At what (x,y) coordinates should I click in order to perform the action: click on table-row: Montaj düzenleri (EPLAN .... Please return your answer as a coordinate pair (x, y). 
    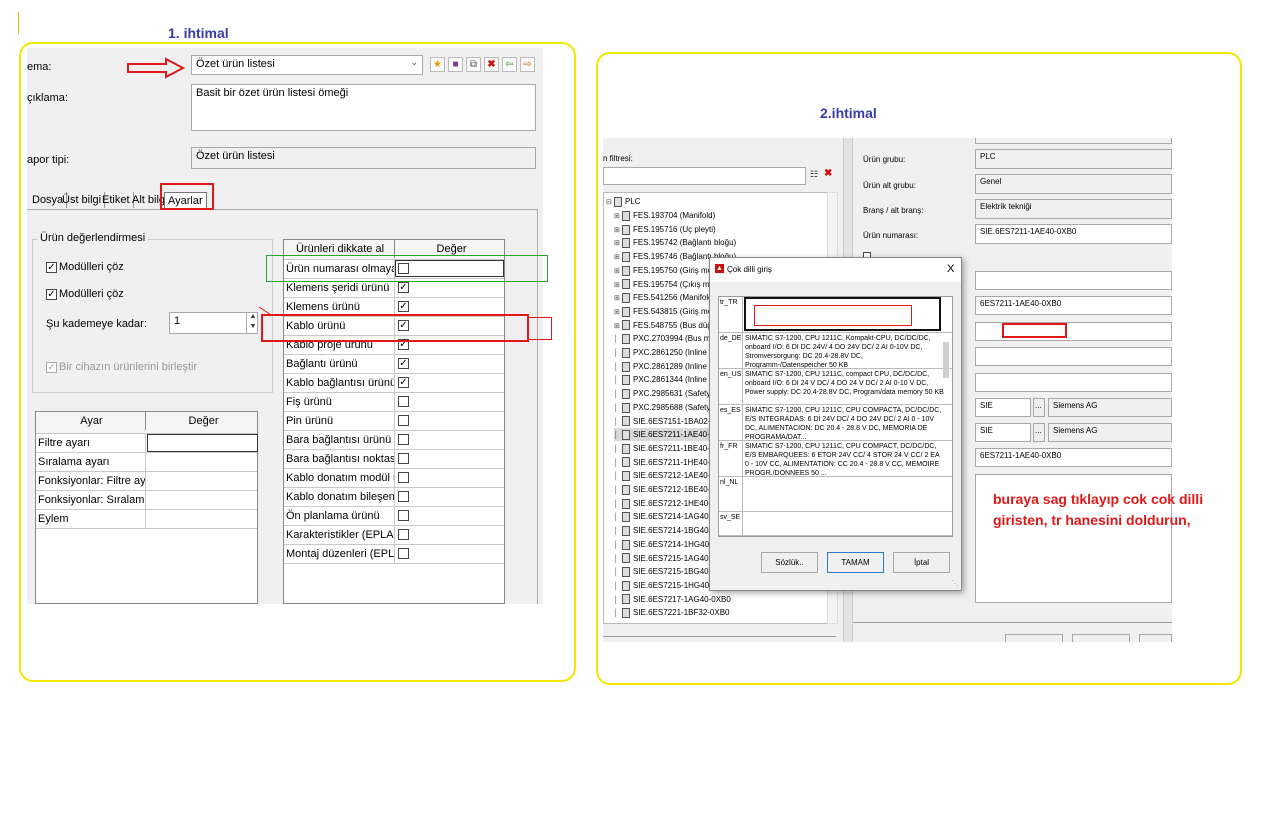
    Looking at the image, I should click on (394, 554).